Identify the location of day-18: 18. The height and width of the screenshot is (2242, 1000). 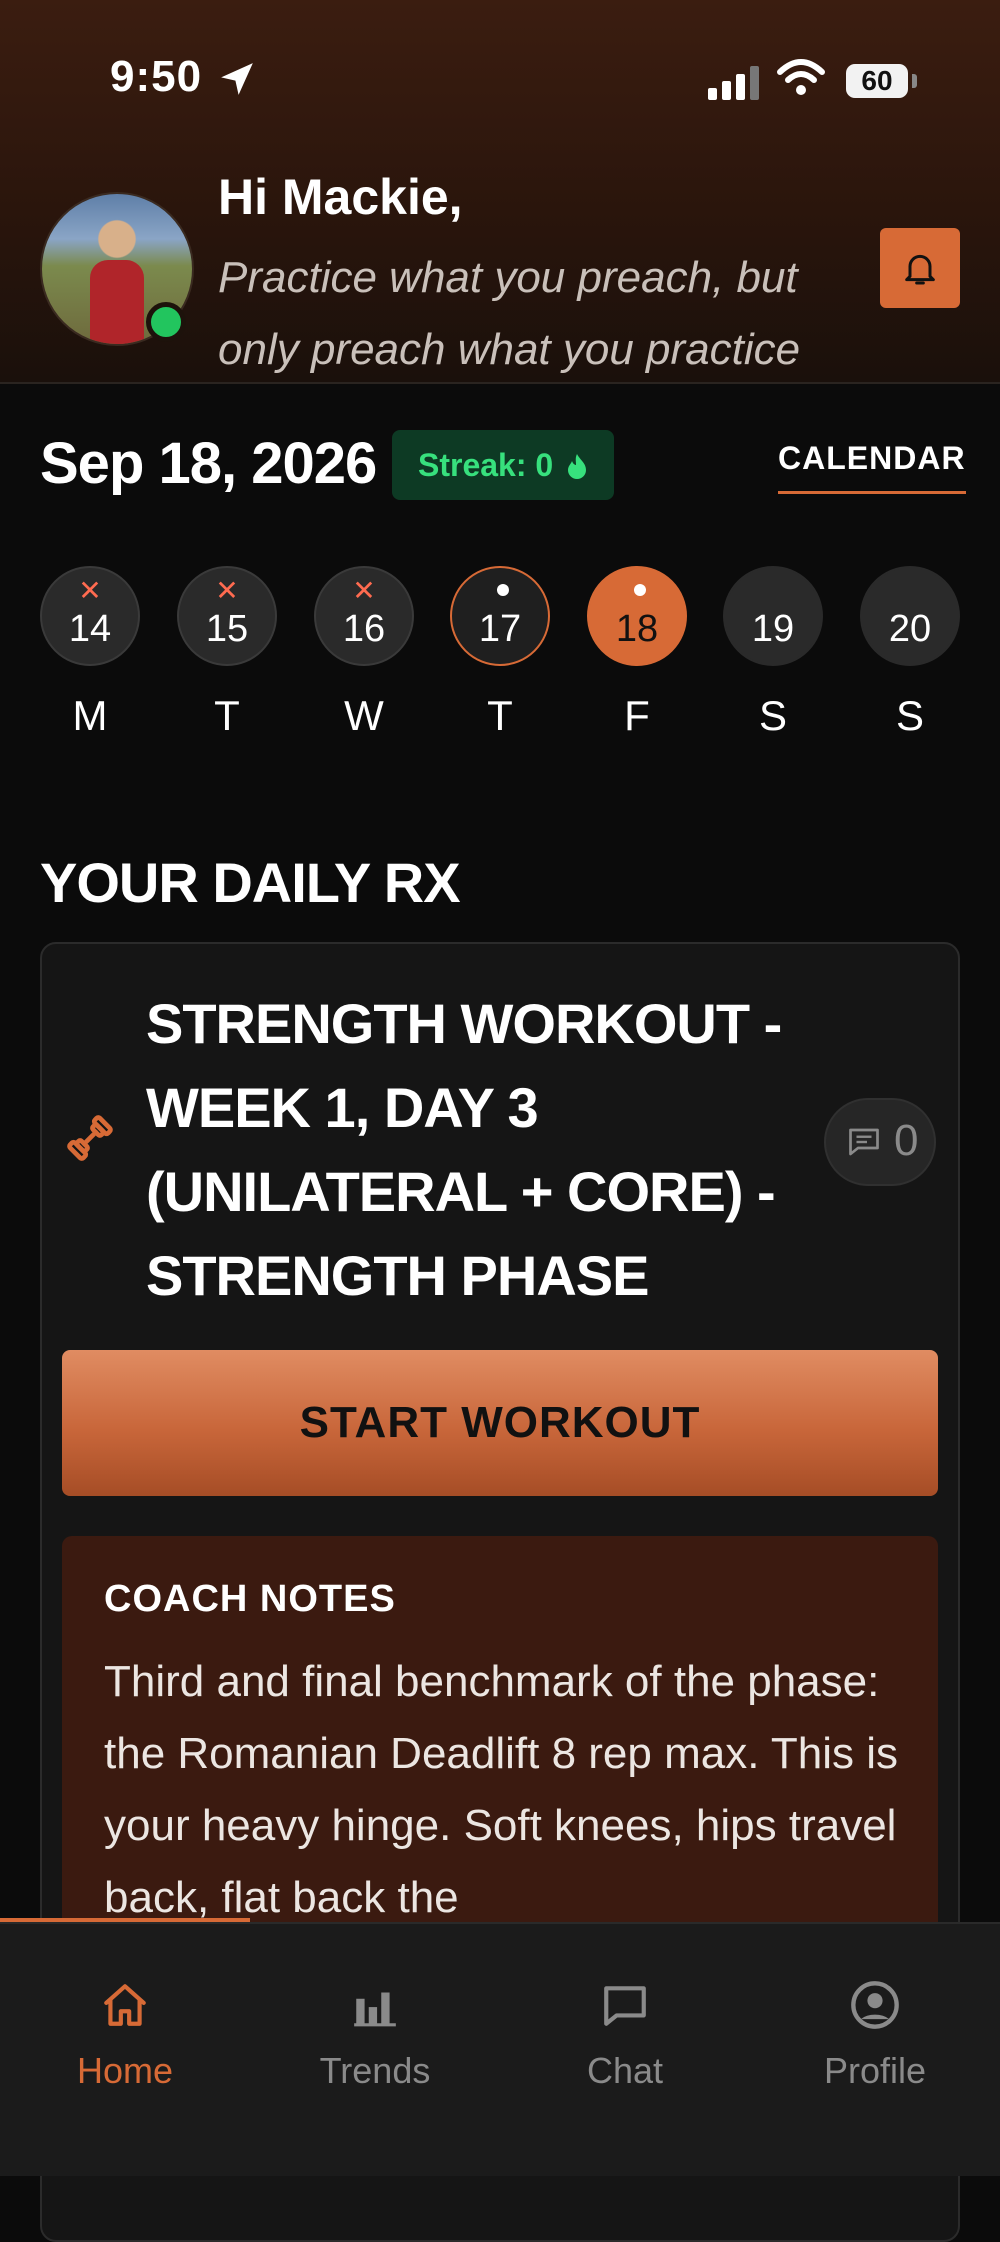
(637, 616).